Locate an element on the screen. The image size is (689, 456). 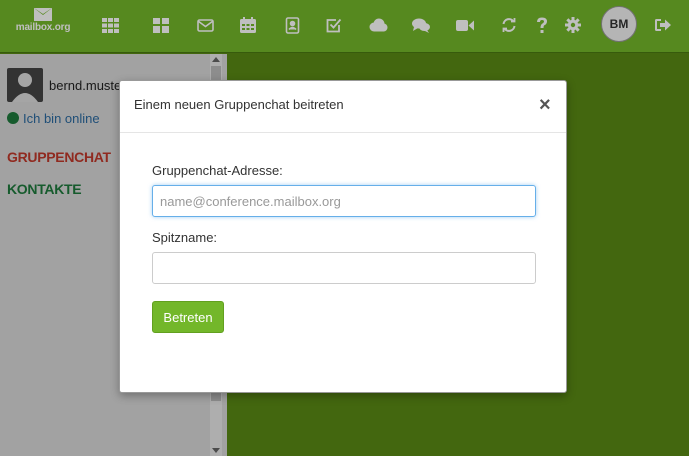
nickname-input is located at coordinates (344, 268).